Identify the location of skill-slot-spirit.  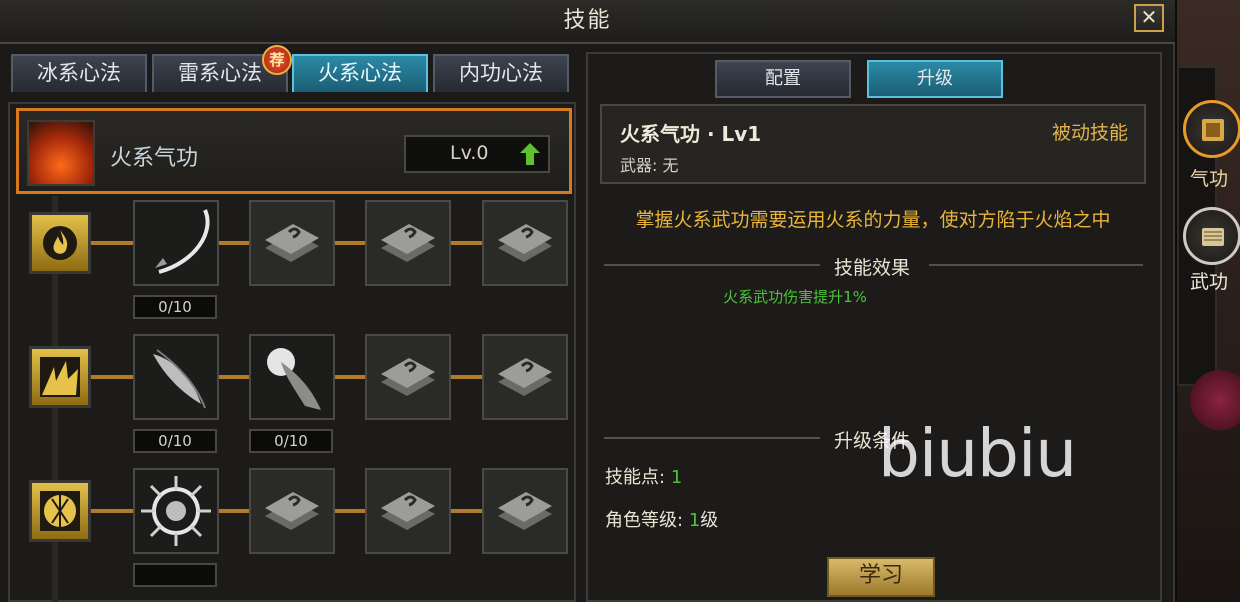
(176, 377).